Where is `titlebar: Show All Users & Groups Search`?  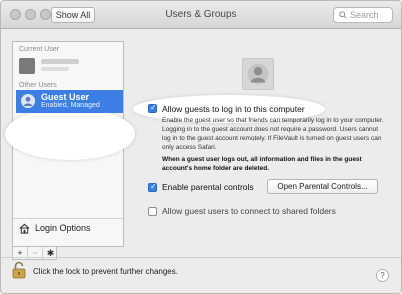 titlebar: Show All Users & Groups Search is located at coordinates (201, 15).